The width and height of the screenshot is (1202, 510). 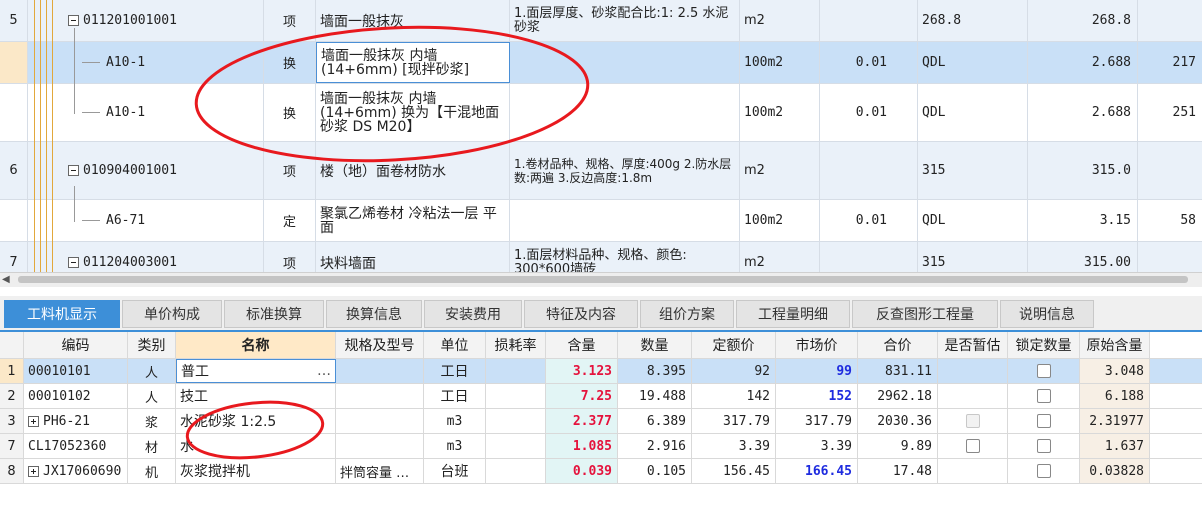 What do you see at coordinates (973, 20) in the screenshot?
I see `item-expression: 268.8` at bounding box center [973, 20].